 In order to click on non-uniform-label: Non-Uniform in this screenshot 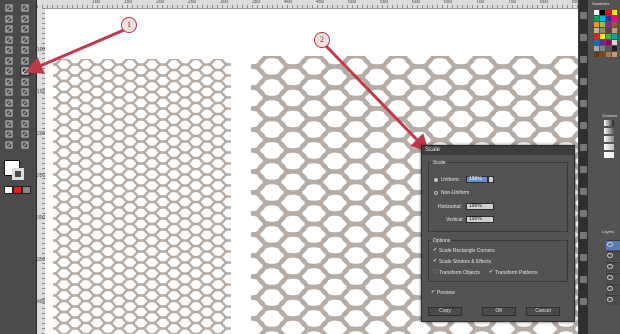, I will do `click(455, 193)`.